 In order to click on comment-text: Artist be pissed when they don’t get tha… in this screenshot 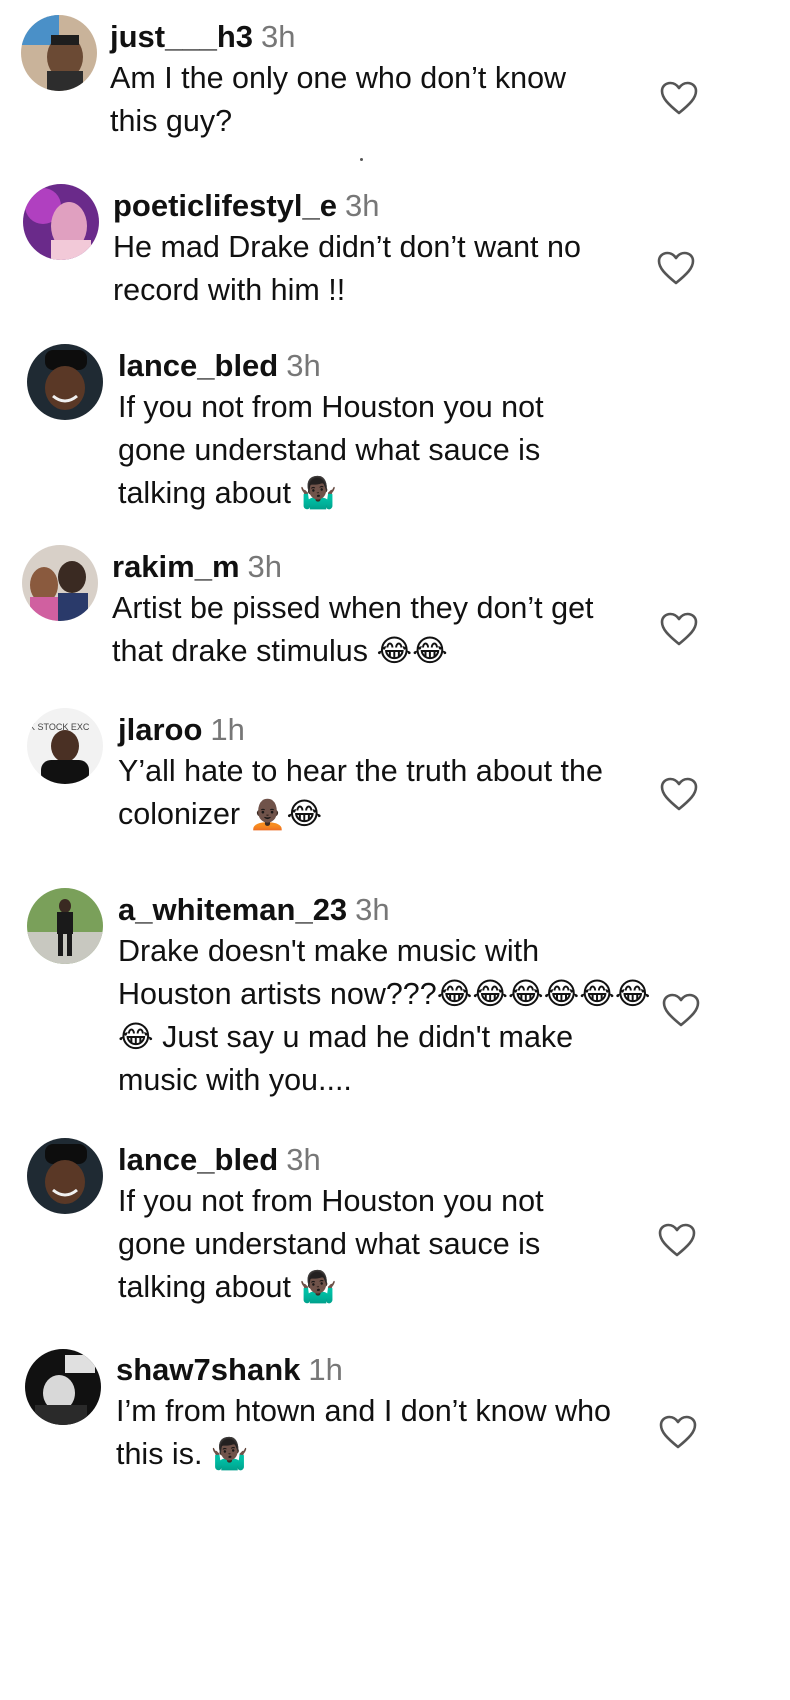, I will do `click(353, 629)`.